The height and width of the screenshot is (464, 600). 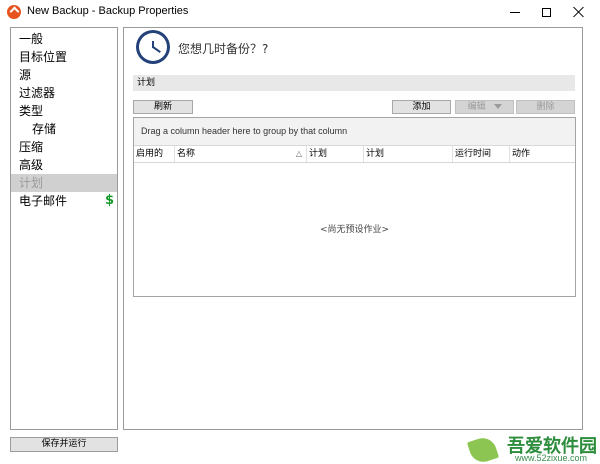 I want to click on watermark: 吾爱软件园 www.52zixue.com, so click(x=515, y=434).